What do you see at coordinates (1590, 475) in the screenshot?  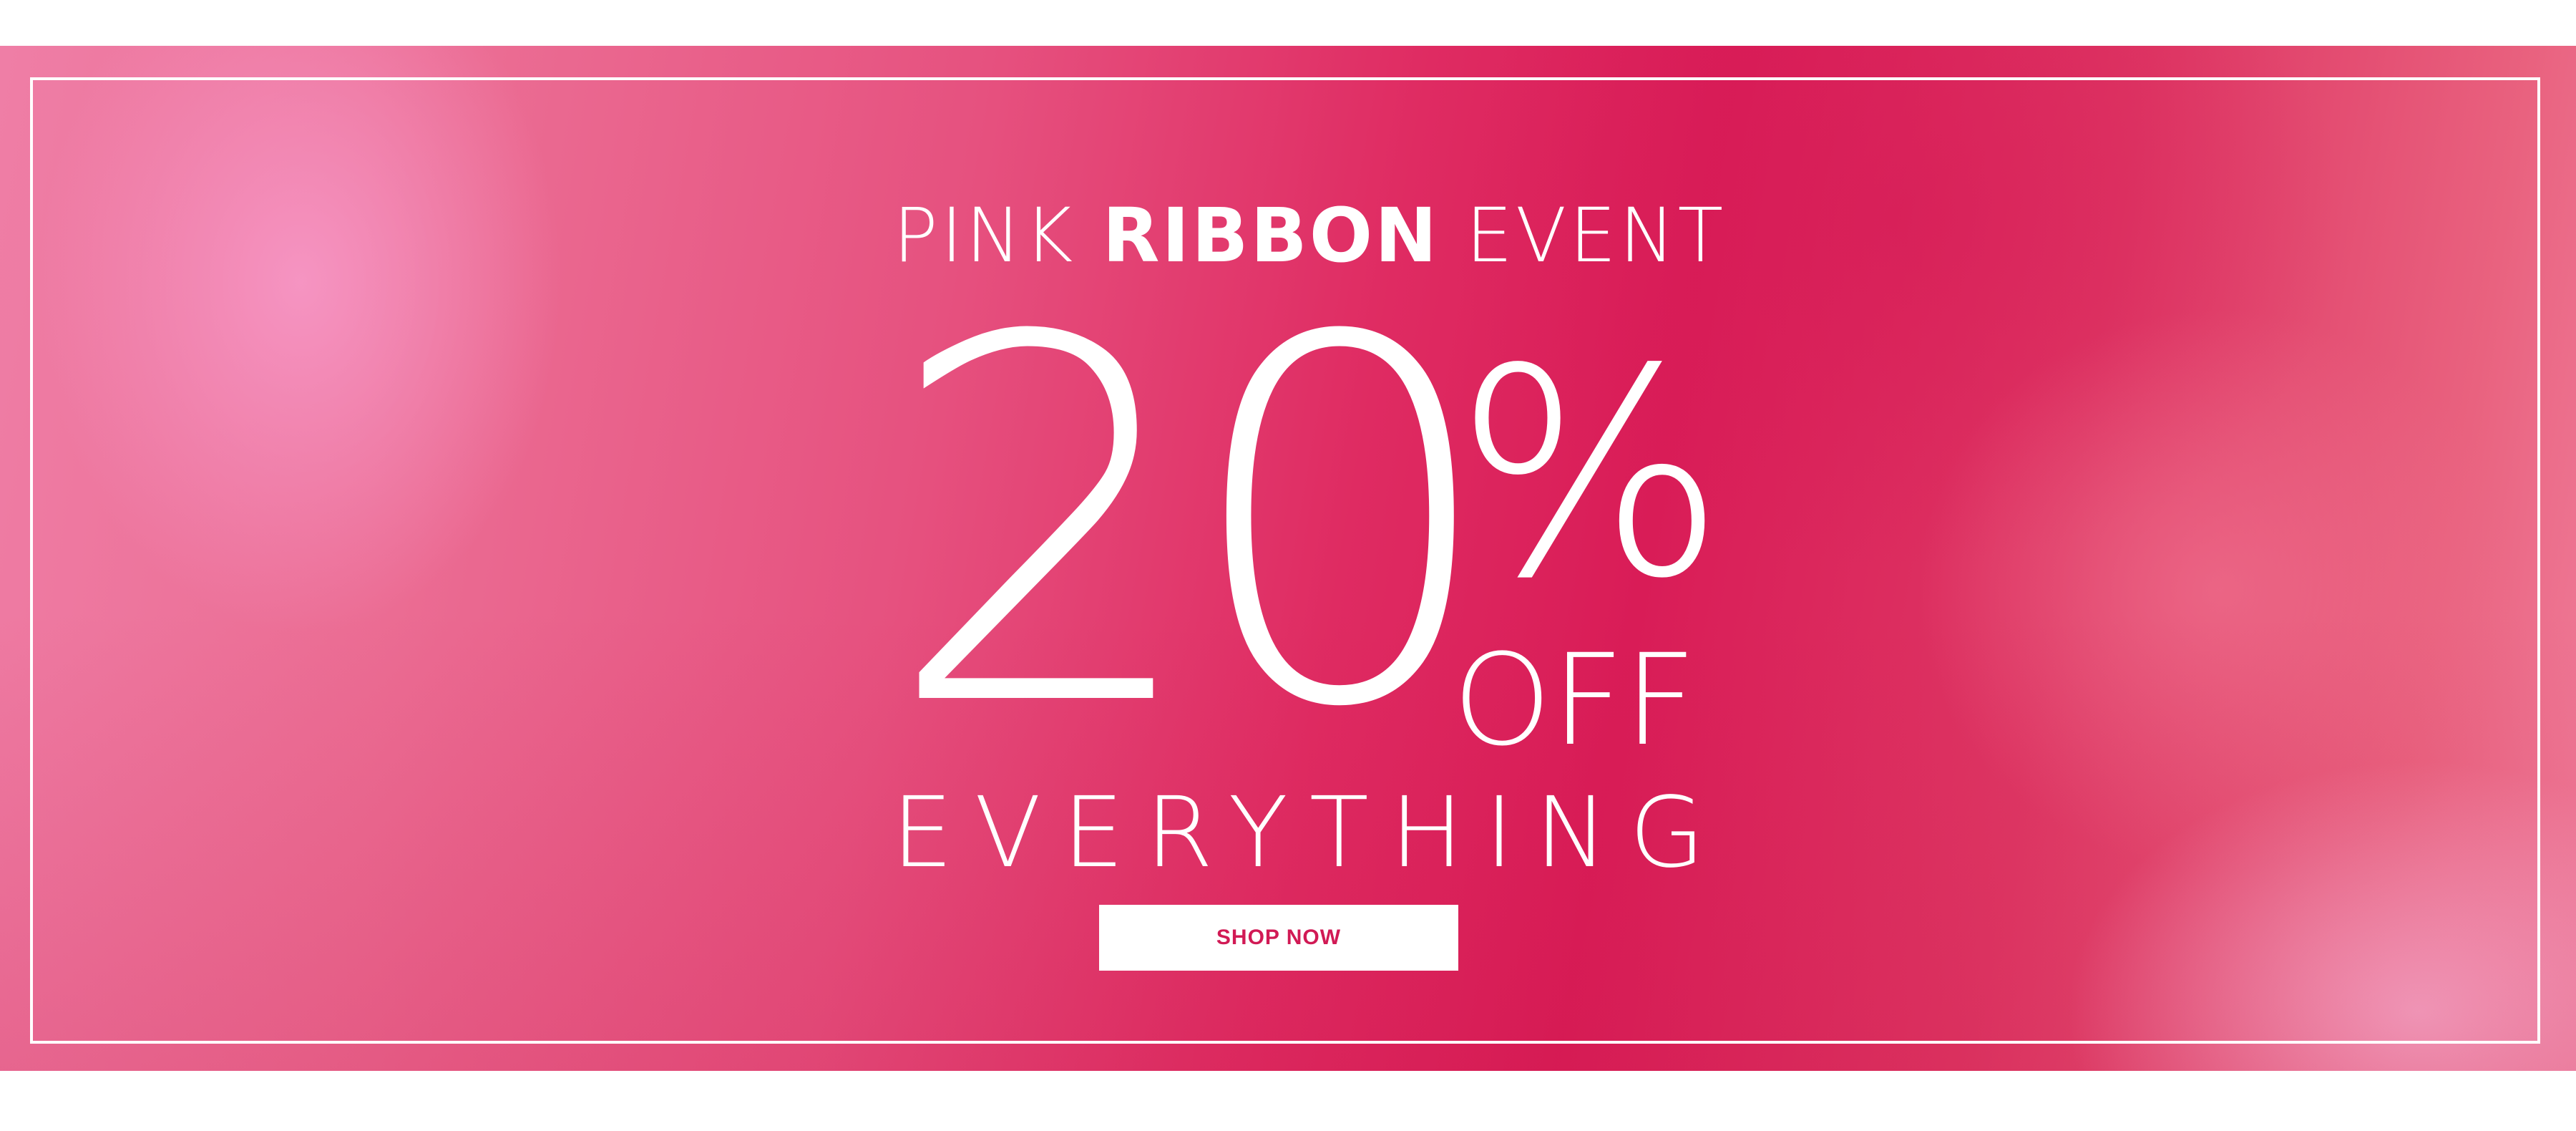 I see `discount-percent-sign: %` at bounding box center [1590, 475].